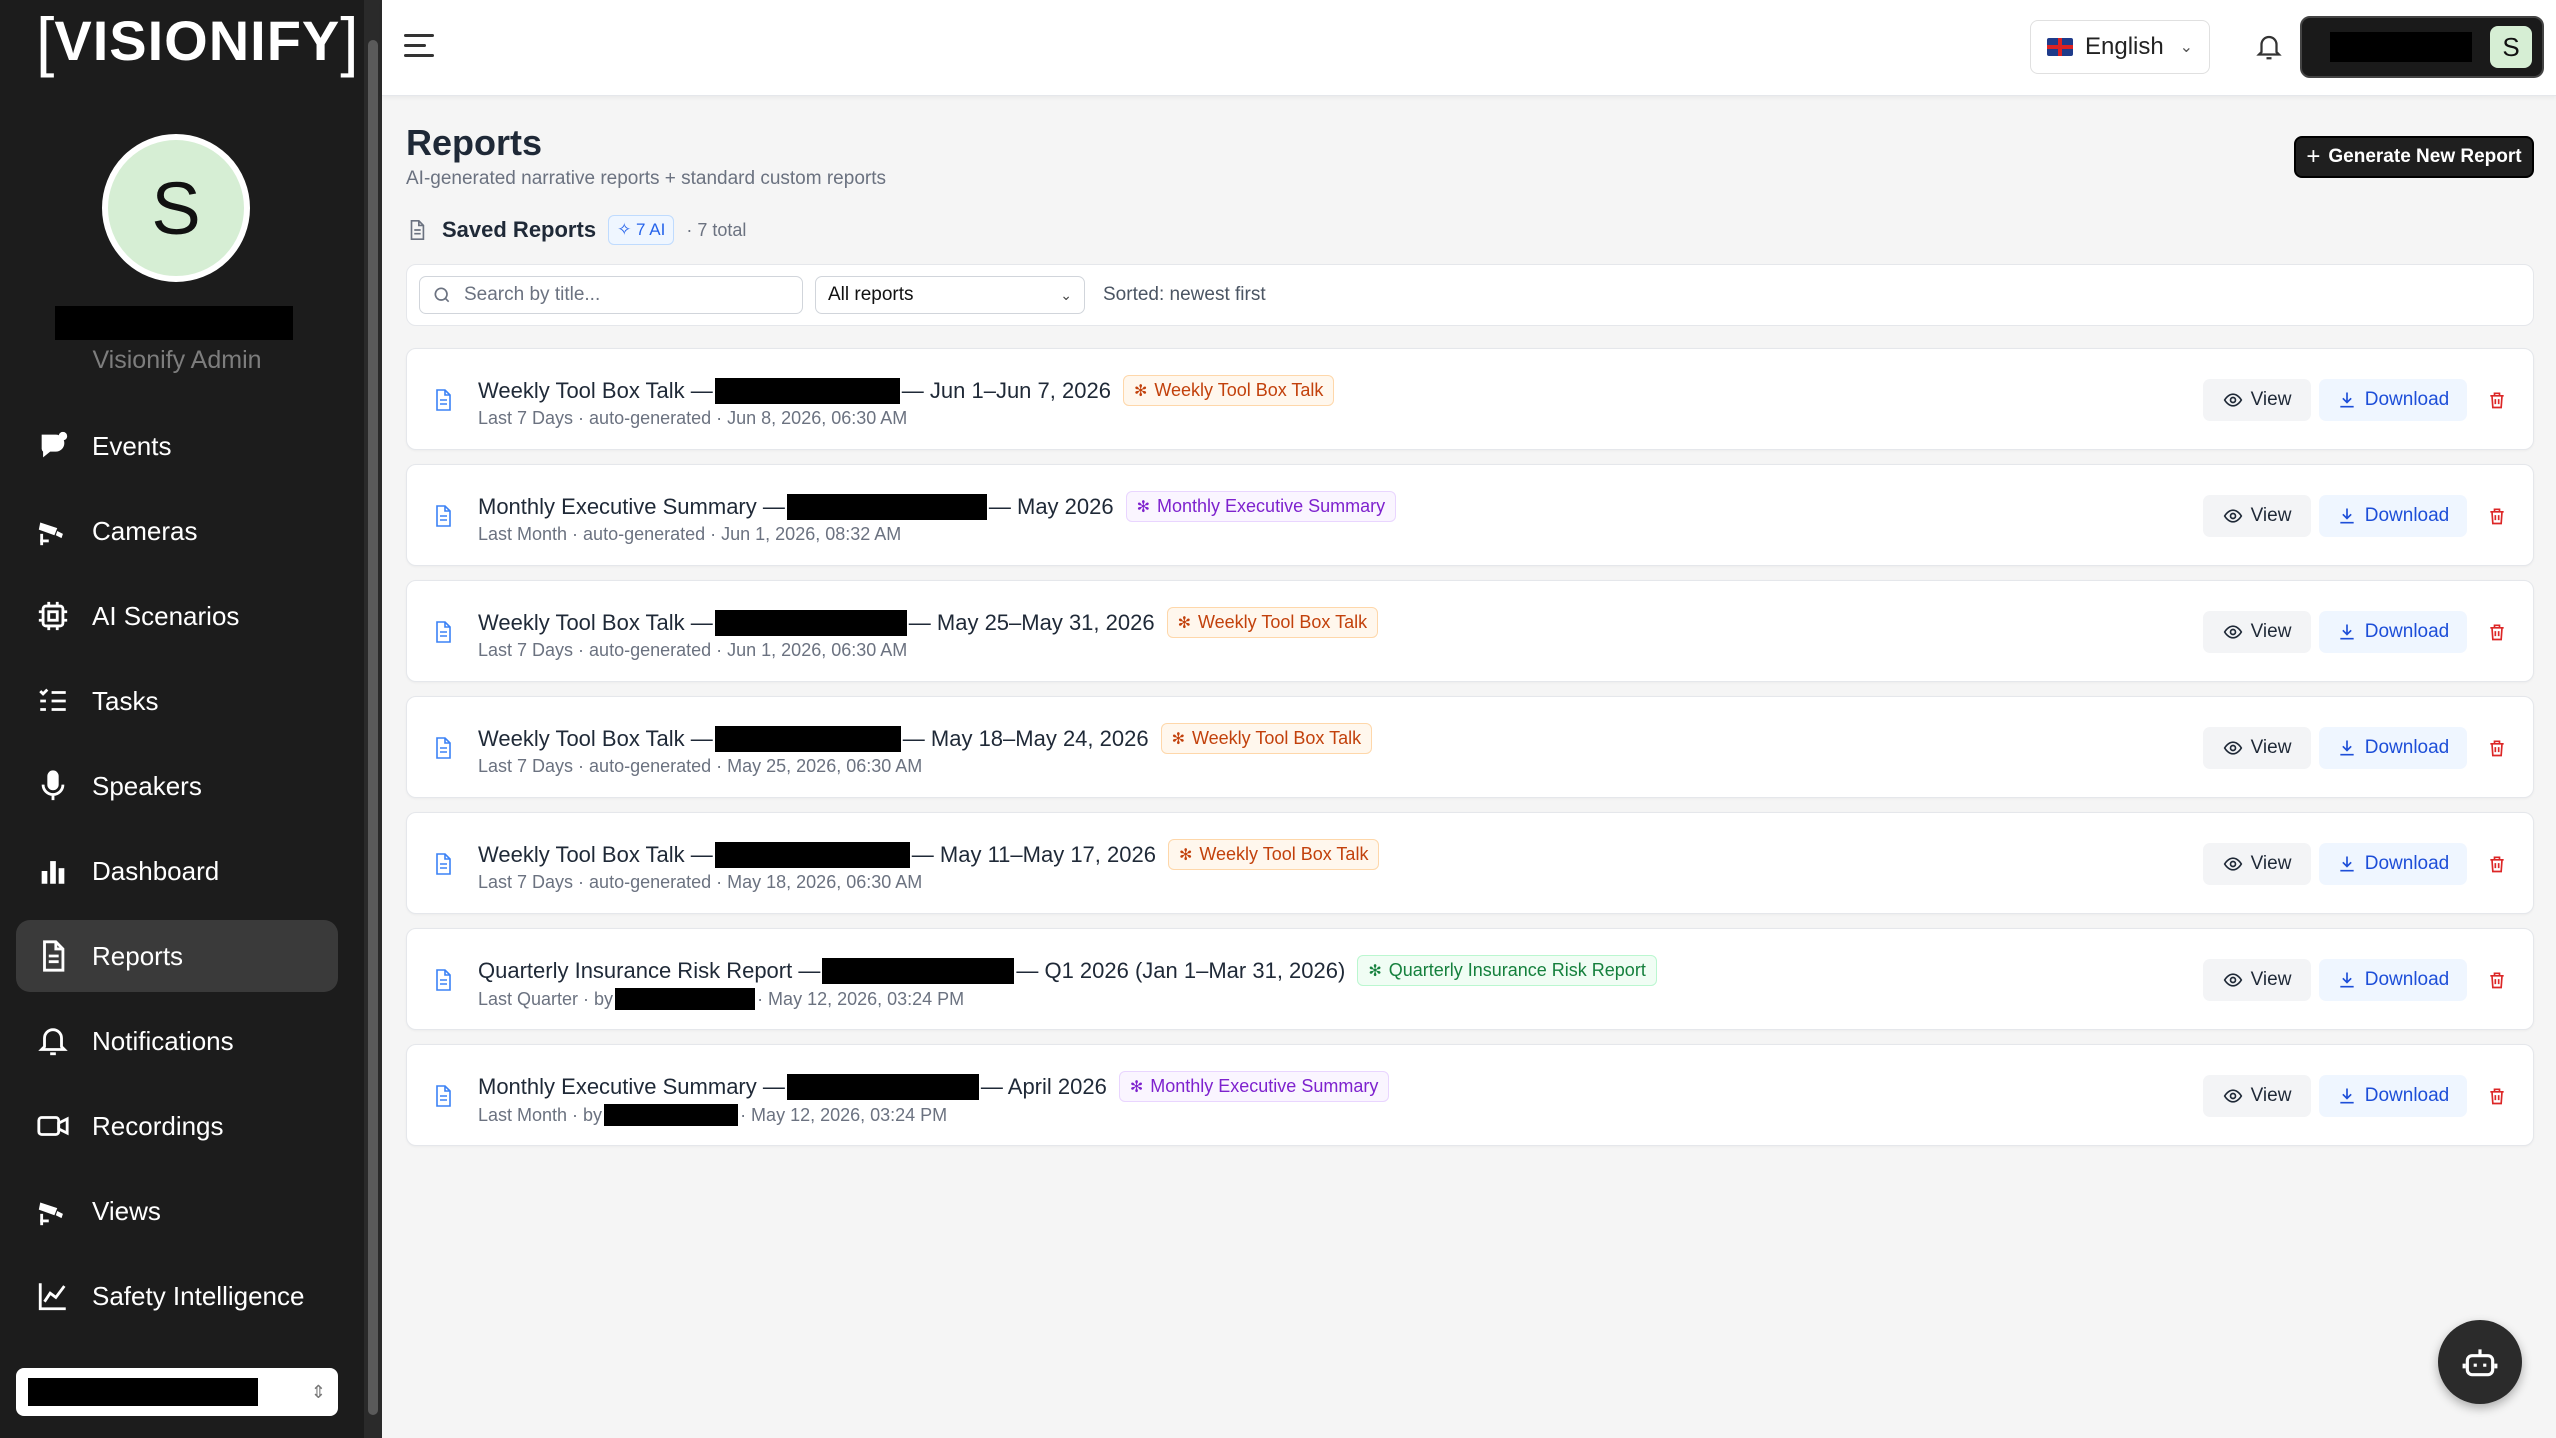  Describe the element at coordinates (53, 701) in the screenshot. I see `tasks-icon` at that location.